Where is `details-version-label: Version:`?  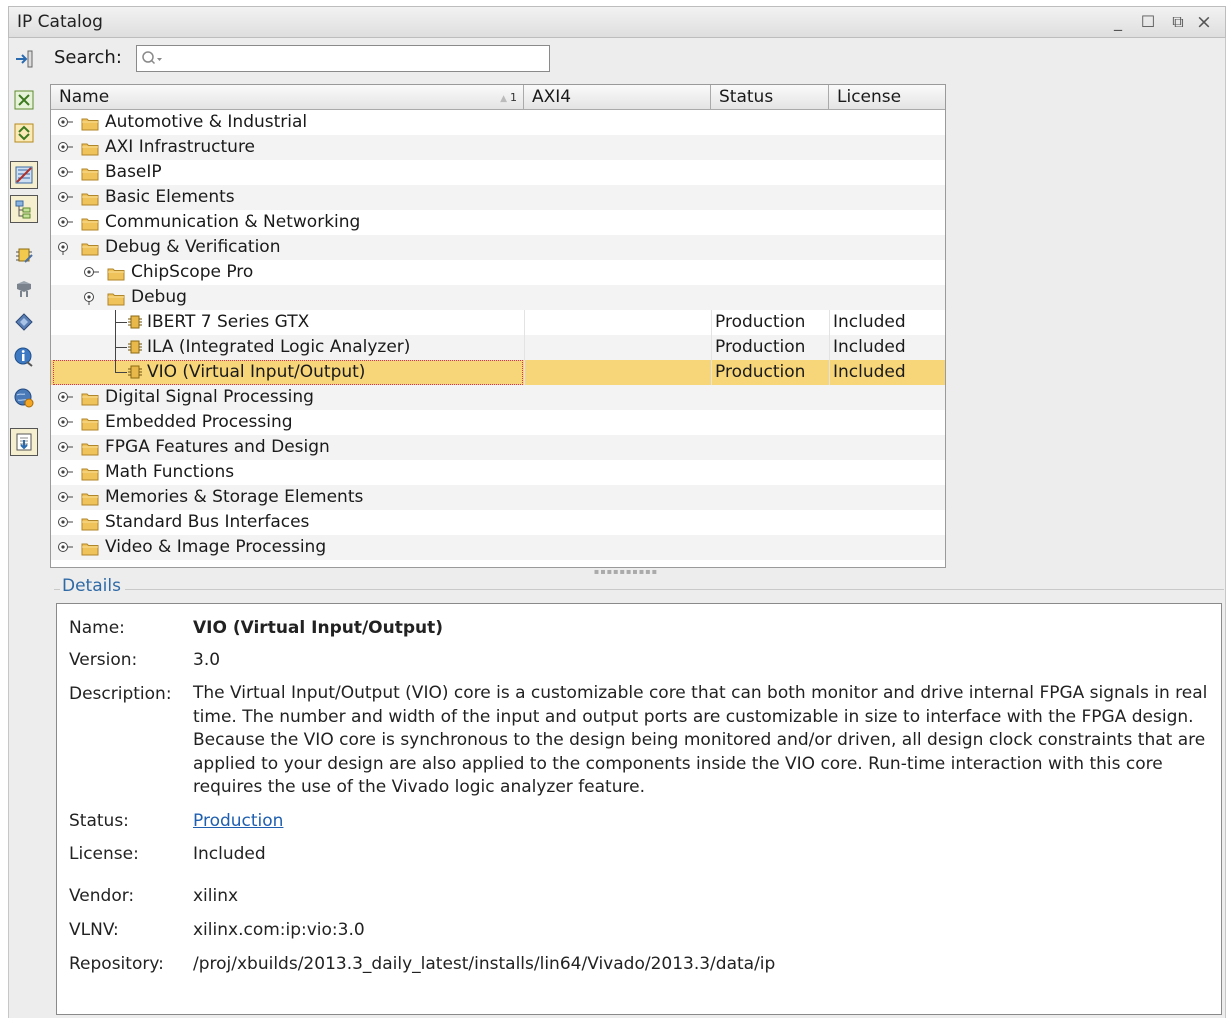
details-version-label: Version: is located at coordinates (103, 660).